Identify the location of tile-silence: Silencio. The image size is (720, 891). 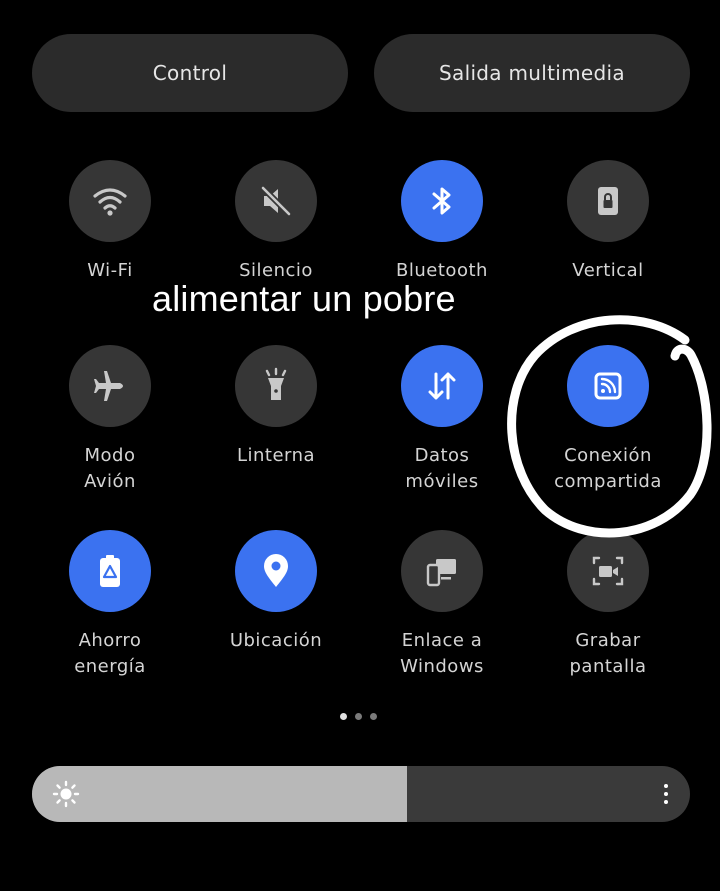
(276, 222).